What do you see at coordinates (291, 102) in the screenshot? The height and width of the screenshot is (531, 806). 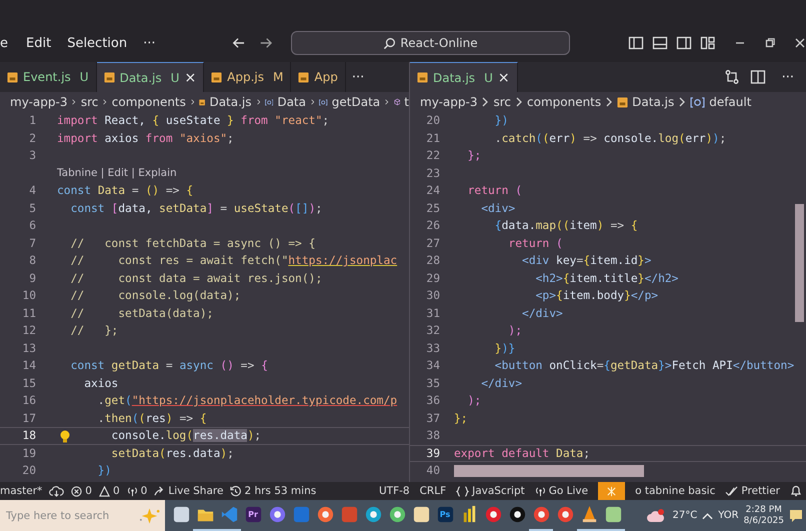 I see `breadcrumb-item: Data` at bounding box center [291, 102].